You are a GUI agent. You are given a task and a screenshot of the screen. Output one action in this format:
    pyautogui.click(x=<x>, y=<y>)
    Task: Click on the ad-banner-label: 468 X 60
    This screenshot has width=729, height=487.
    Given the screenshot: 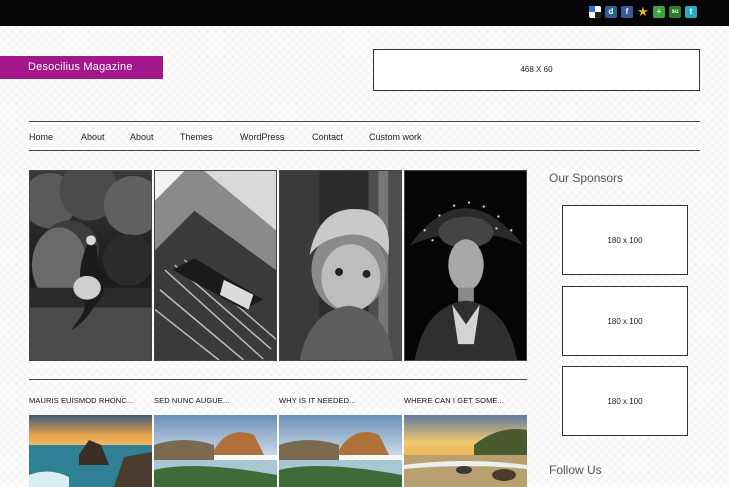 What is the action you would take?
    pyautogui.click(x=536, y=69)
    